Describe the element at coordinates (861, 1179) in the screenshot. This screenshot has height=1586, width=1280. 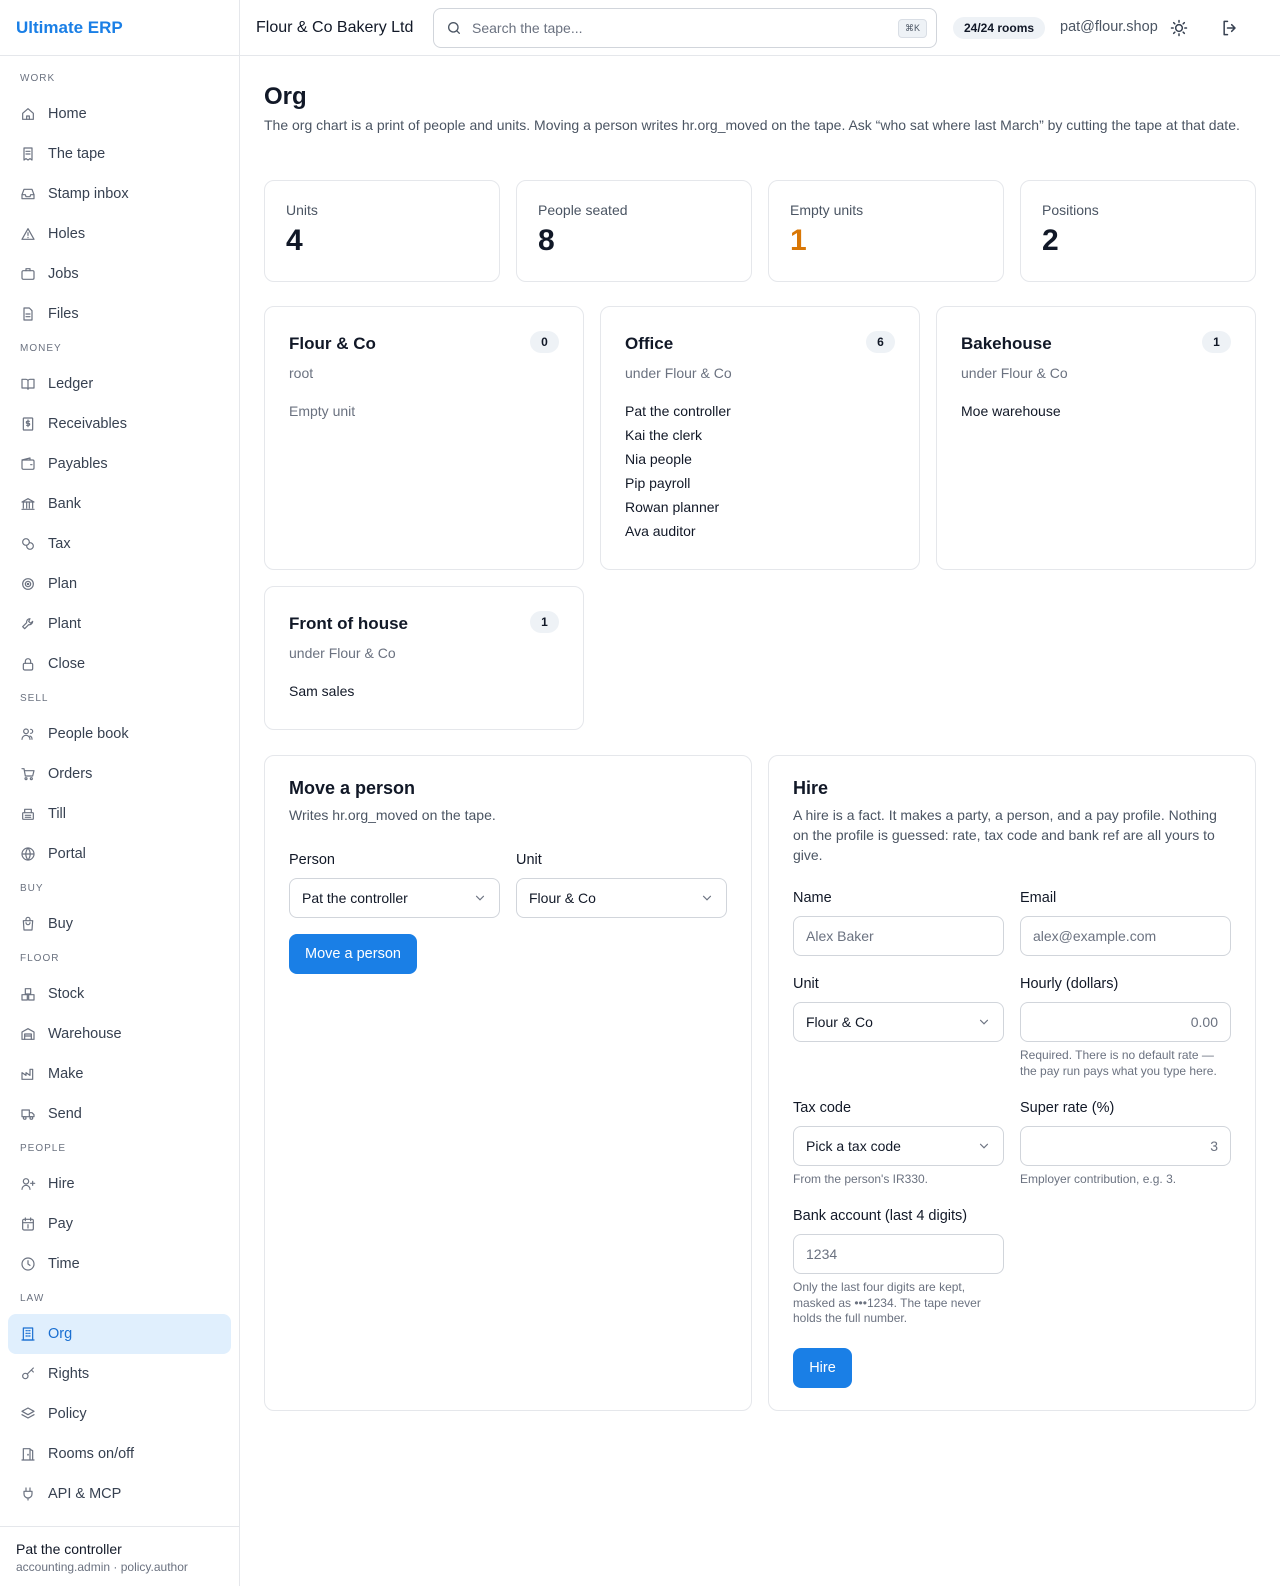
I see `tax-code-hint: From the person's IR330.` at that location.